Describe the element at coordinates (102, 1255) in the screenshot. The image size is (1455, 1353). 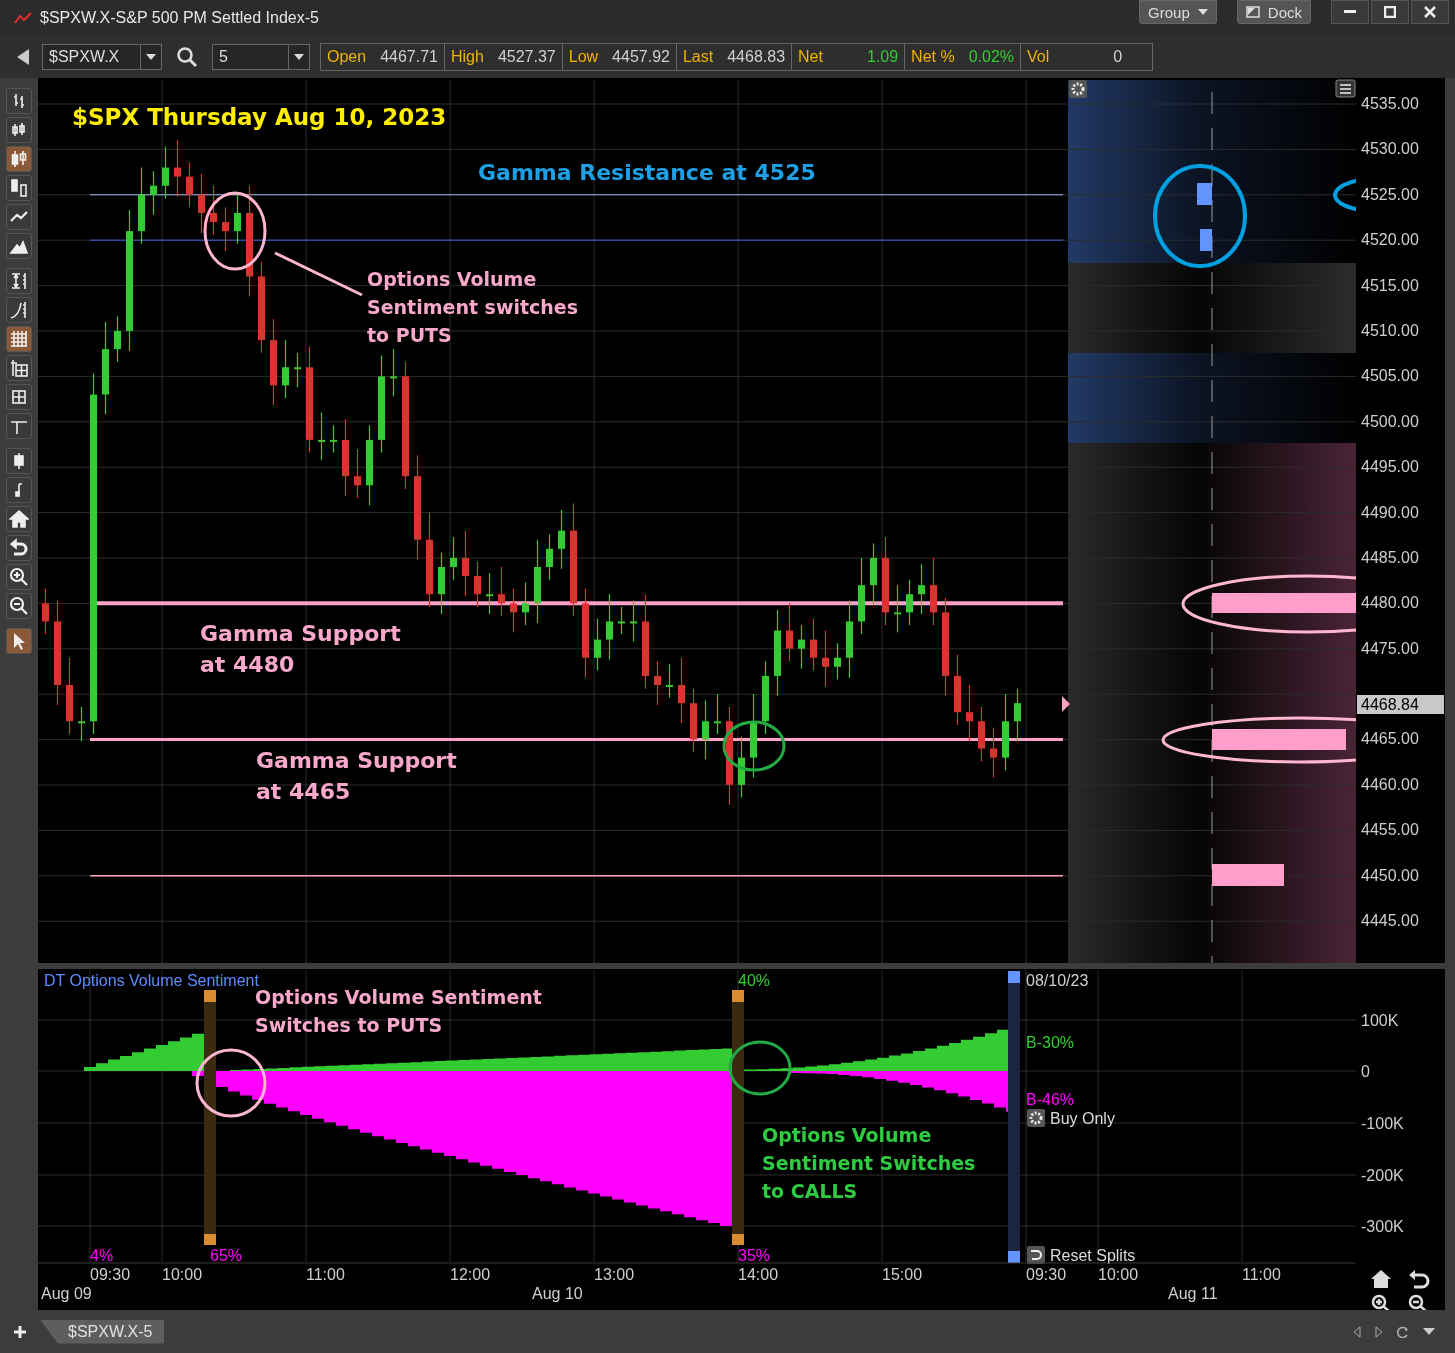
I see `split-percent: 4%` at that location.